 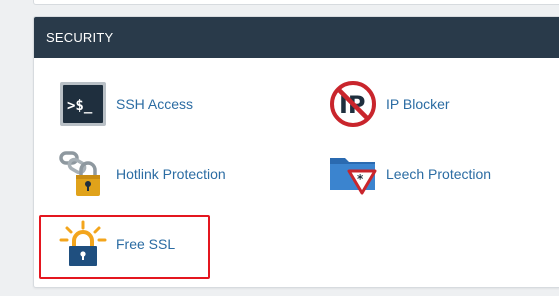 I want to click on ip-blocker-link: IP IP Blocker, so click(x=389, y=104).